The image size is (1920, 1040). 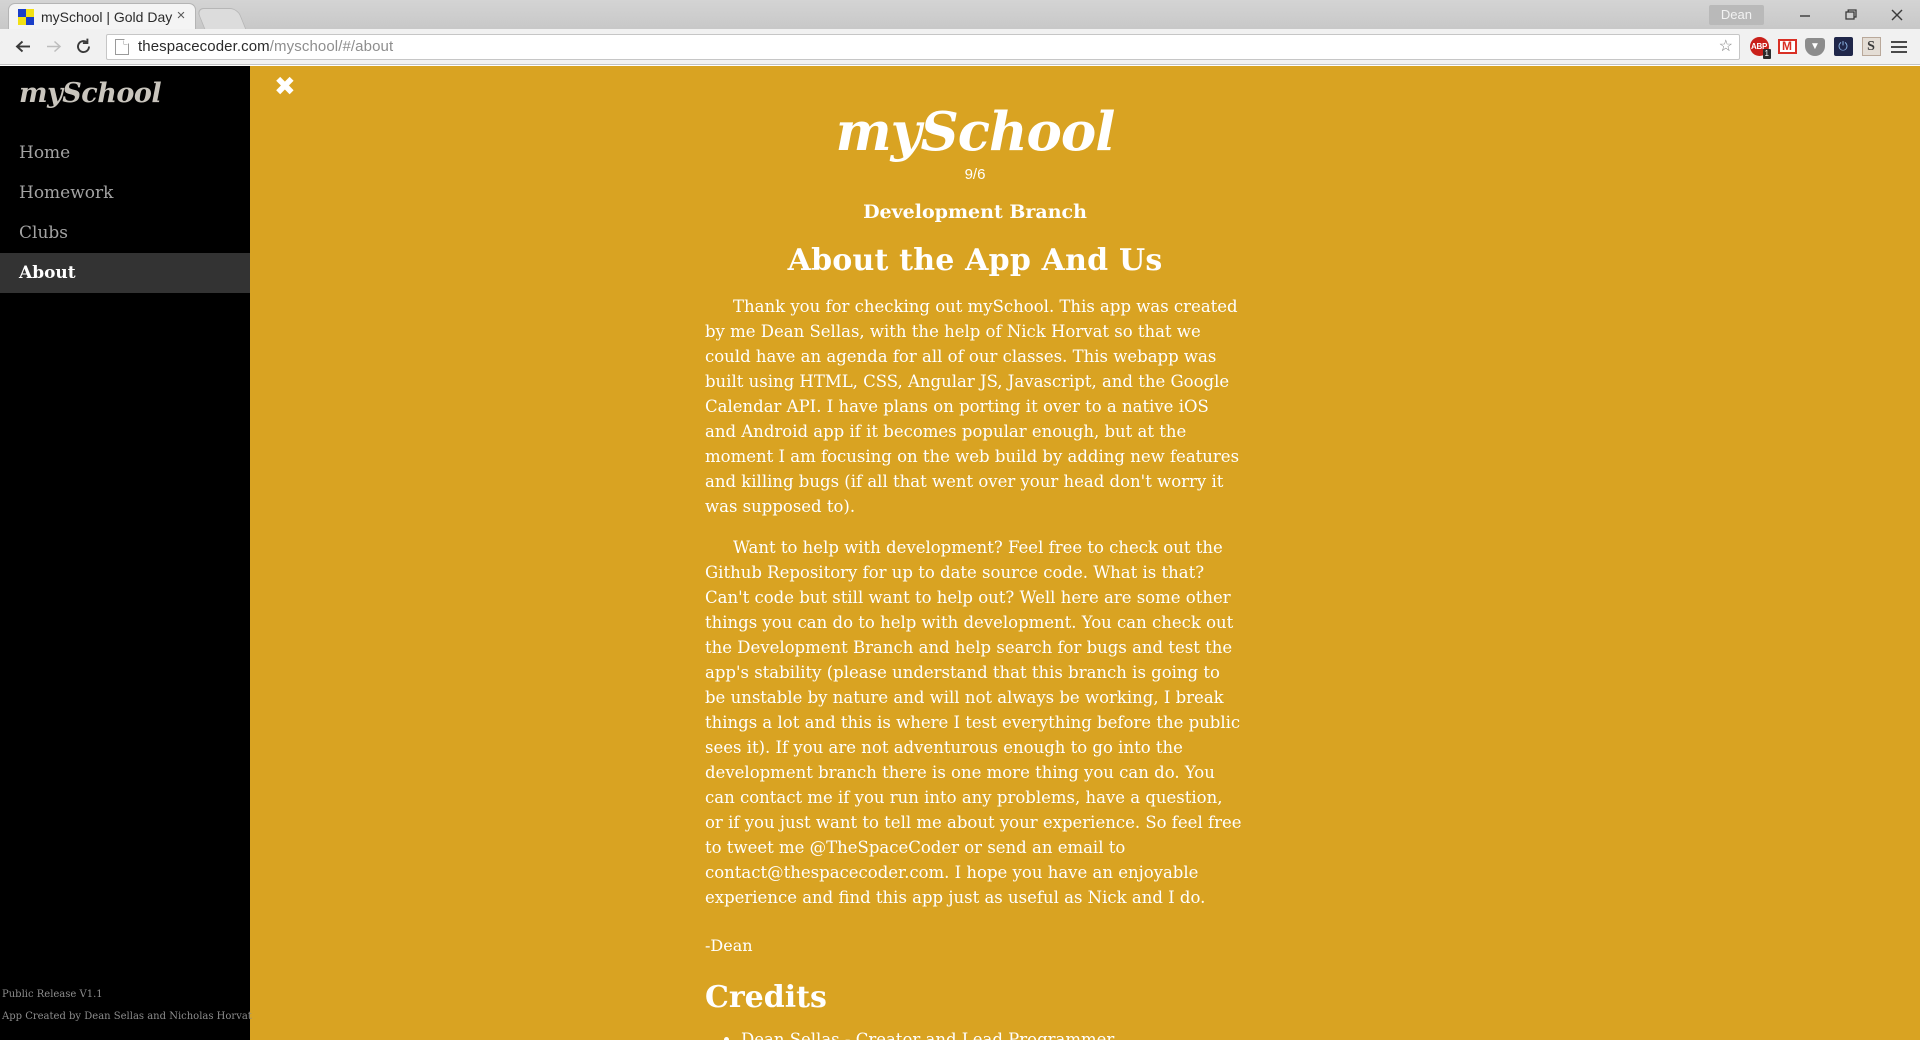 I want to click on forward-button-icon, so click(x=53, y=47).